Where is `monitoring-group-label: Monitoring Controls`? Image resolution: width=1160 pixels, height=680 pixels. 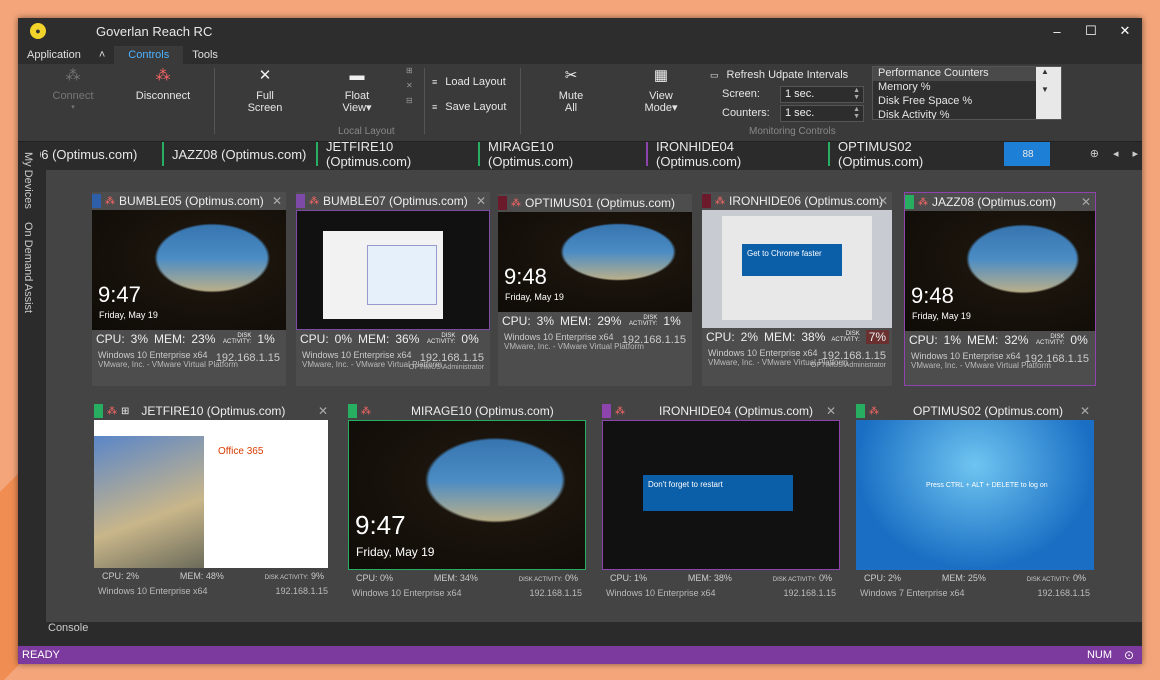 monitoring-group-label: Monitoring Controls is located at coordinates (792, 131).